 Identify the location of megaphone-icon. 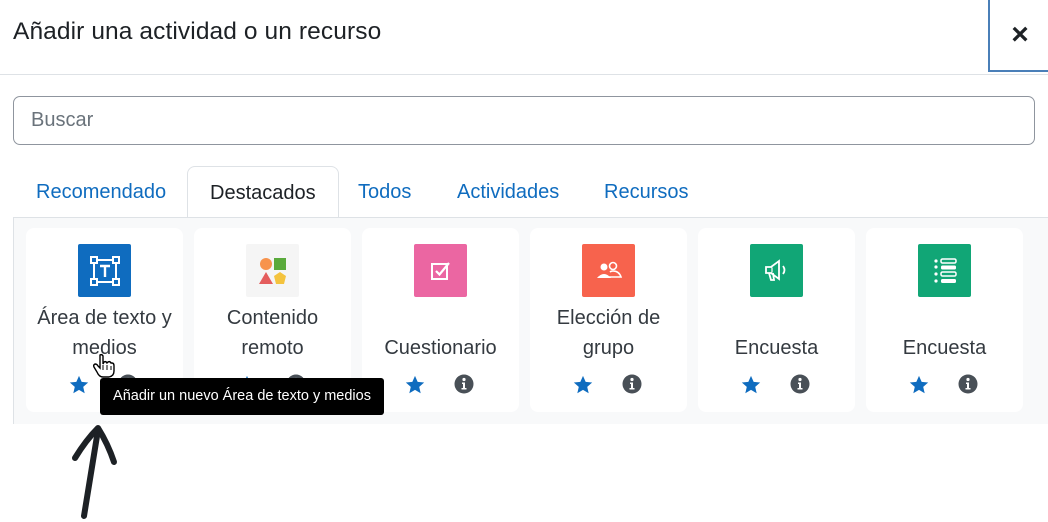
(776, 270).